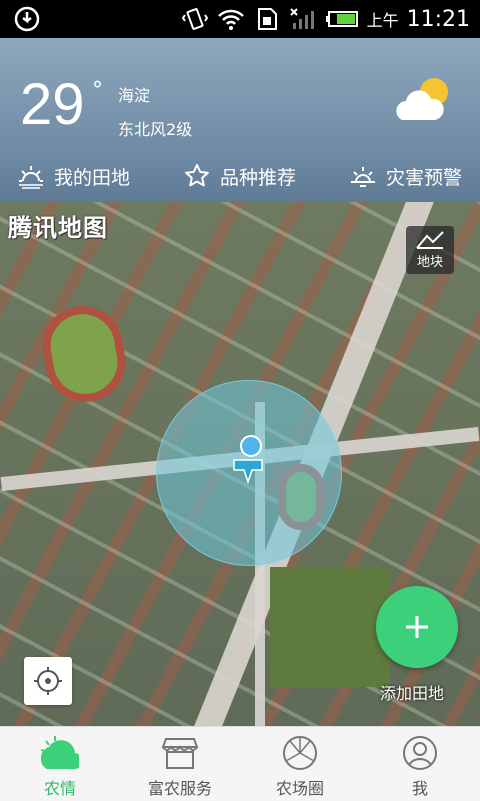 The width and height of the screenshot is (480, 801). I want to click on variety-recommend-link: 品种推荐, so click(240, 176).